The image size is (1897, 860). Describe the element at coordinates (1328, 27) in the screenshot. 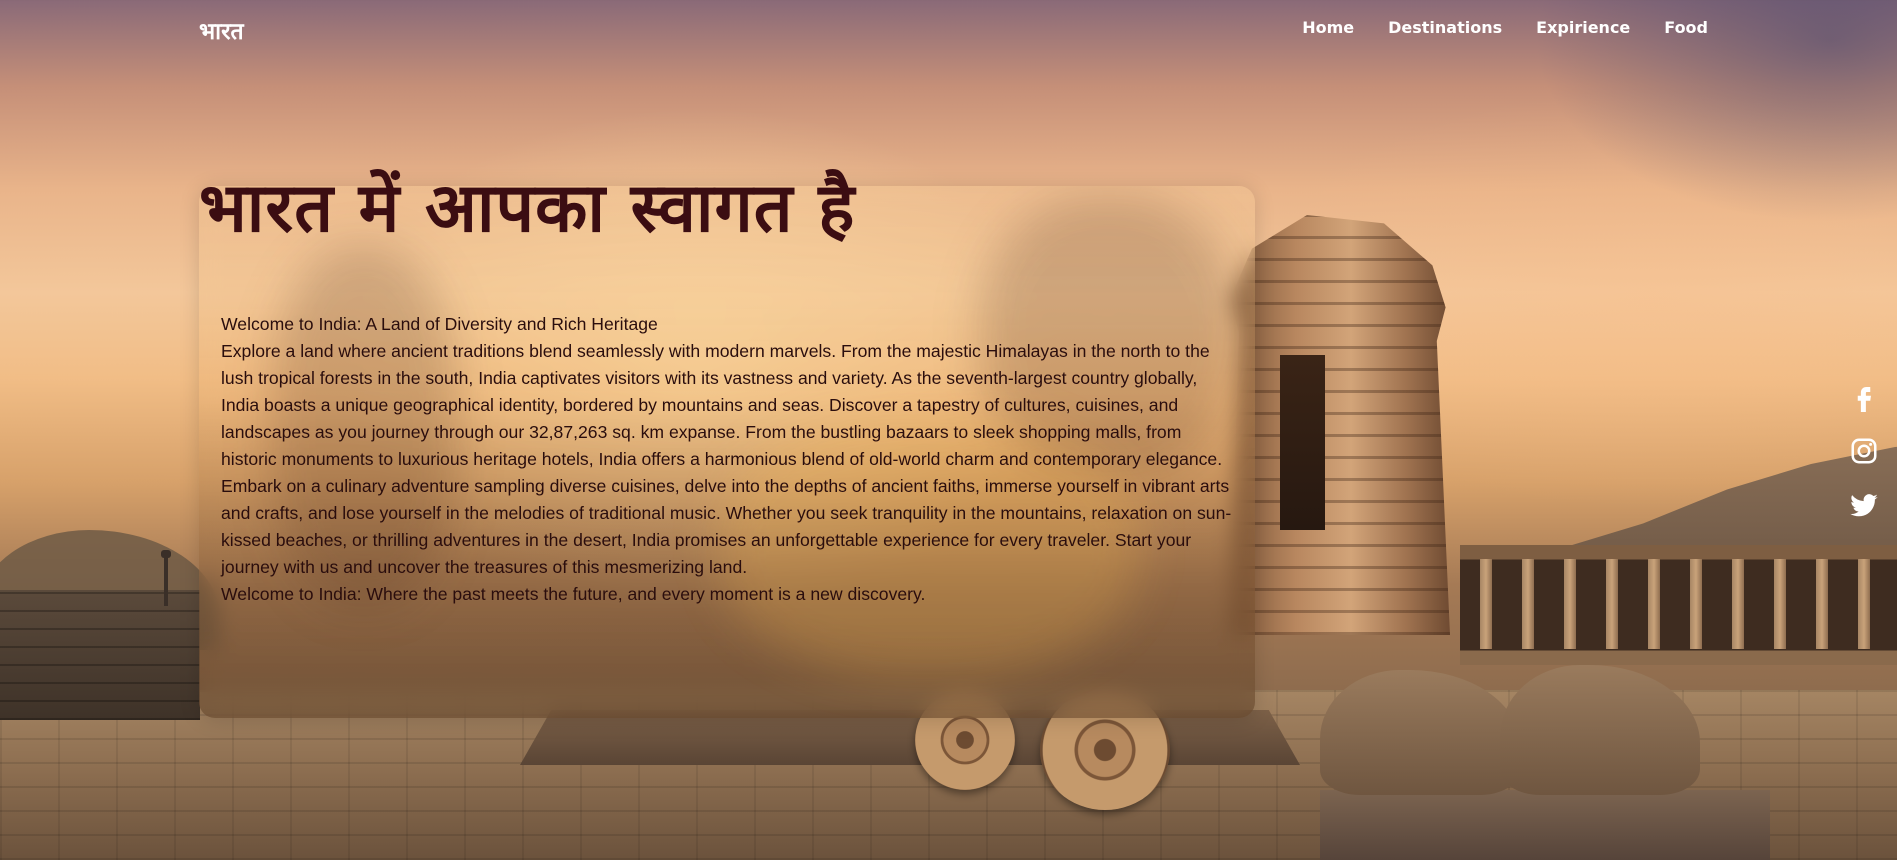

I see `nav-link-home: Home` at that location.